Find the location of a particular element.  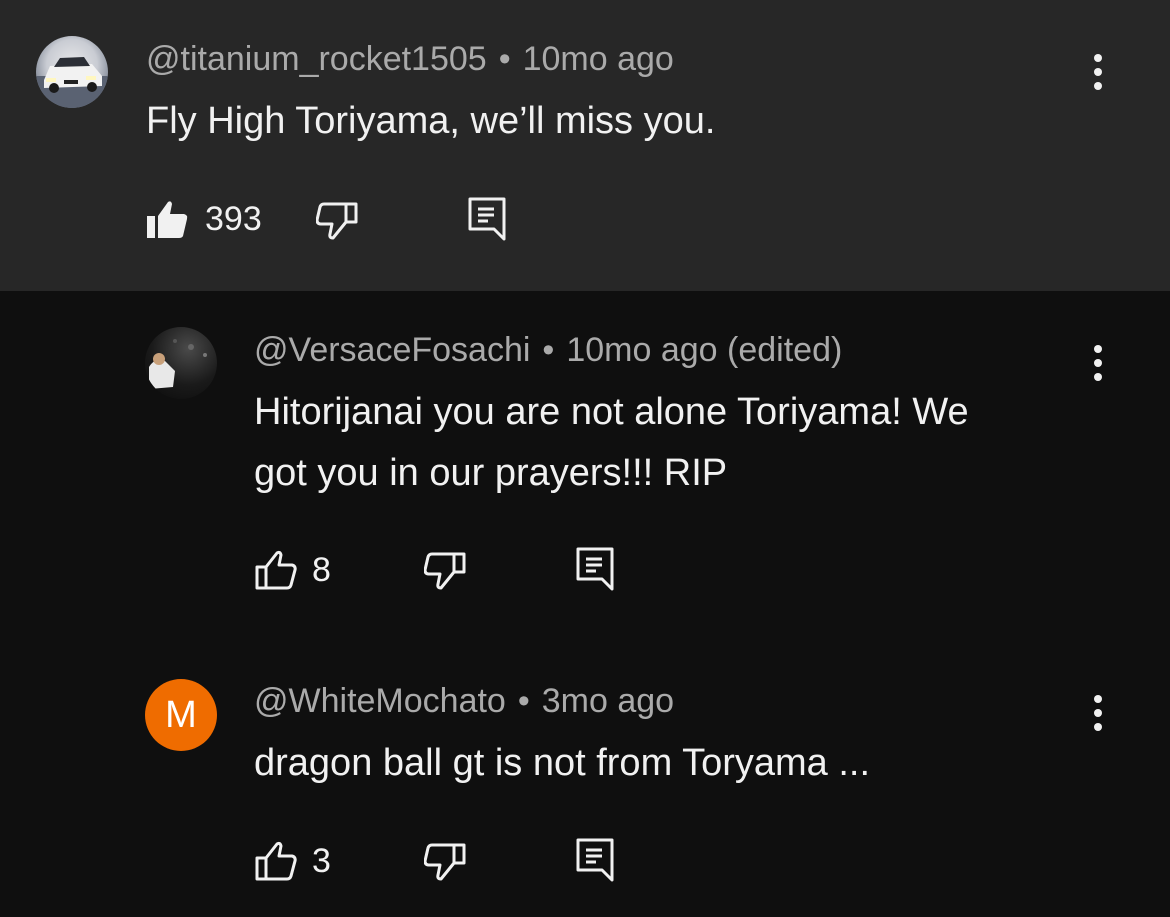

timestamp: 3mo ago is located at coordinates (608, 701).